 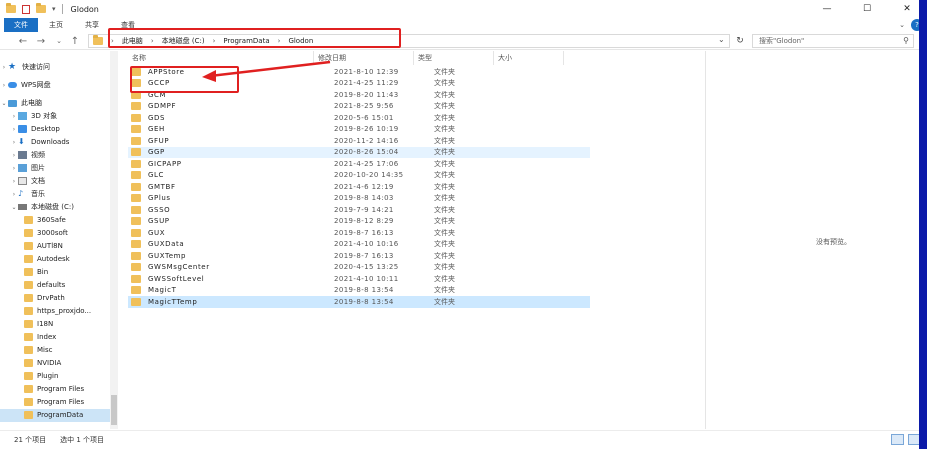 I want to click on search-box: 搜索"Glodon" ⚲, so click(x=833, y=41).